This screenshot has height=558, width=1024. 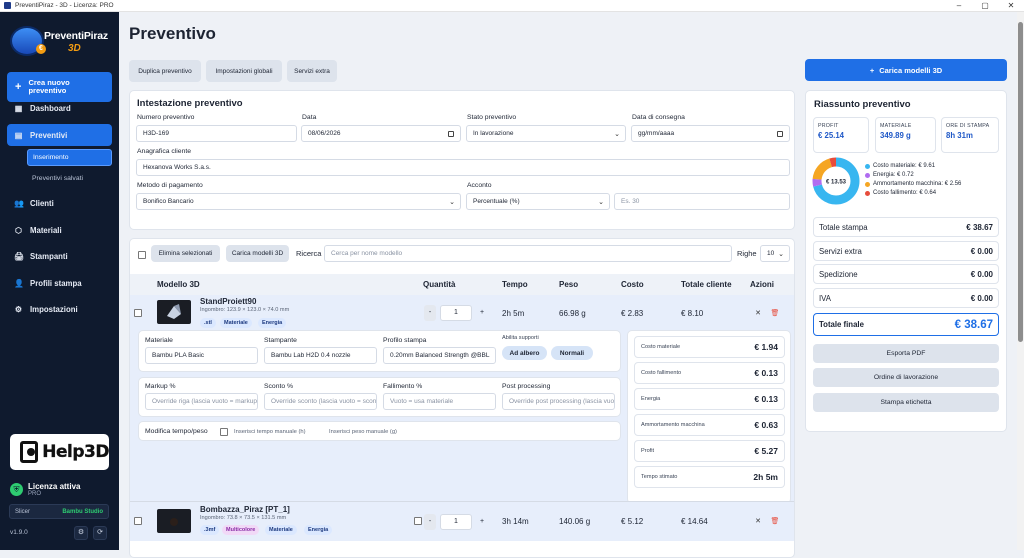 I want to click on extra-services-button: Servizi extra, so click(x=312, y=71).